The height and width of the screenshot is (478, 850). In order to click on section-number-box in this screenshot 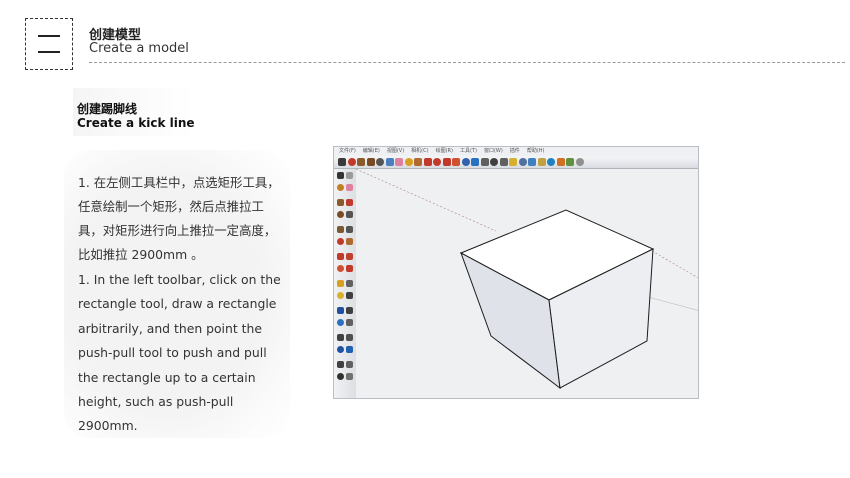, I will do `click(49, 44)`.